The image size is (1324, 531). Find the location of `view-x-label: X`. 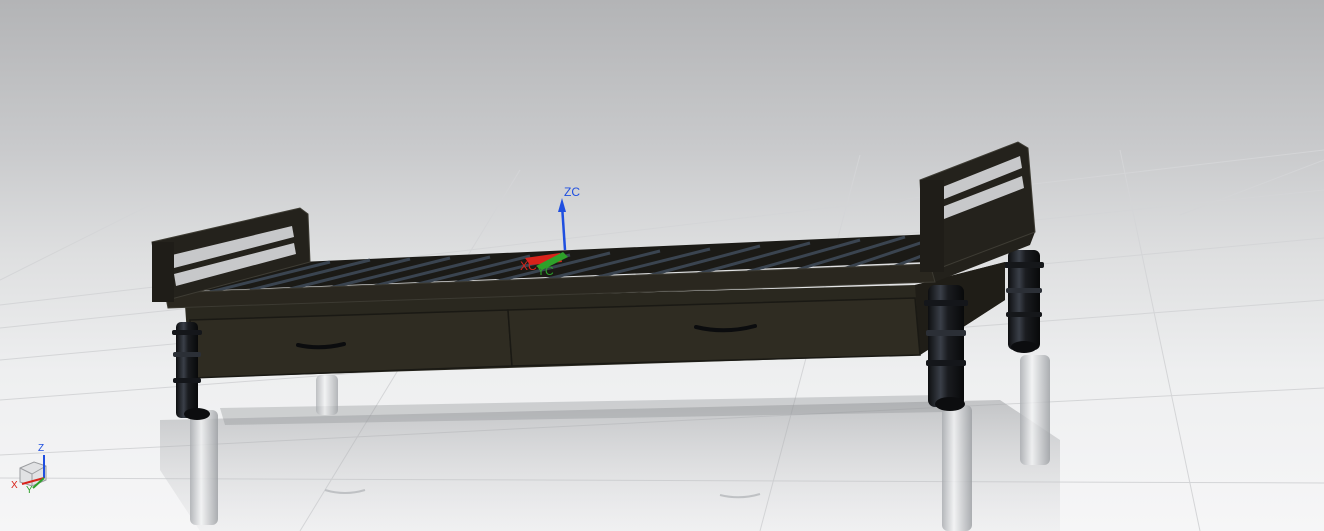

view-x-label: X is located at coordinates (14, 485).